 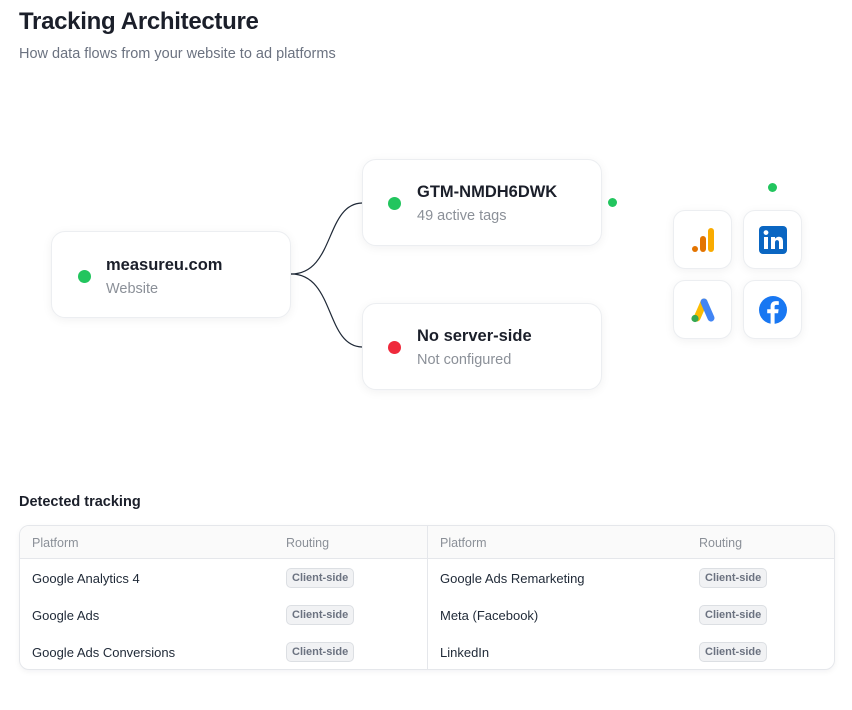 What do you see at coordinates (631, 577) in the screenshot?
I see `table-row: Google Ads Remarketing Client-side` at bounding box center [631, 577].